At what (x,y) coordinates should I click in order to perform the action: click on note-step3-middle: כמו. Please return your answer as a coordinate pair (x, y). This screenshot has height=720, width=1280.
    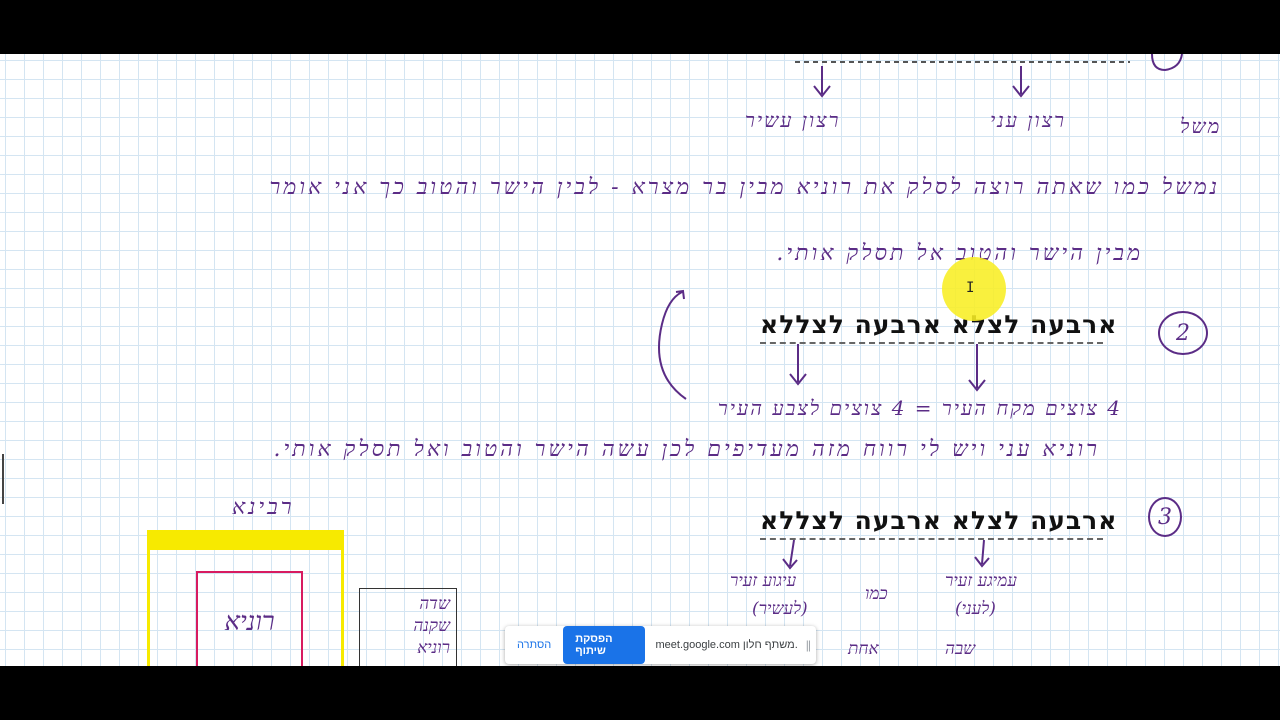
    Looking at the image, I should click on (876, 594).